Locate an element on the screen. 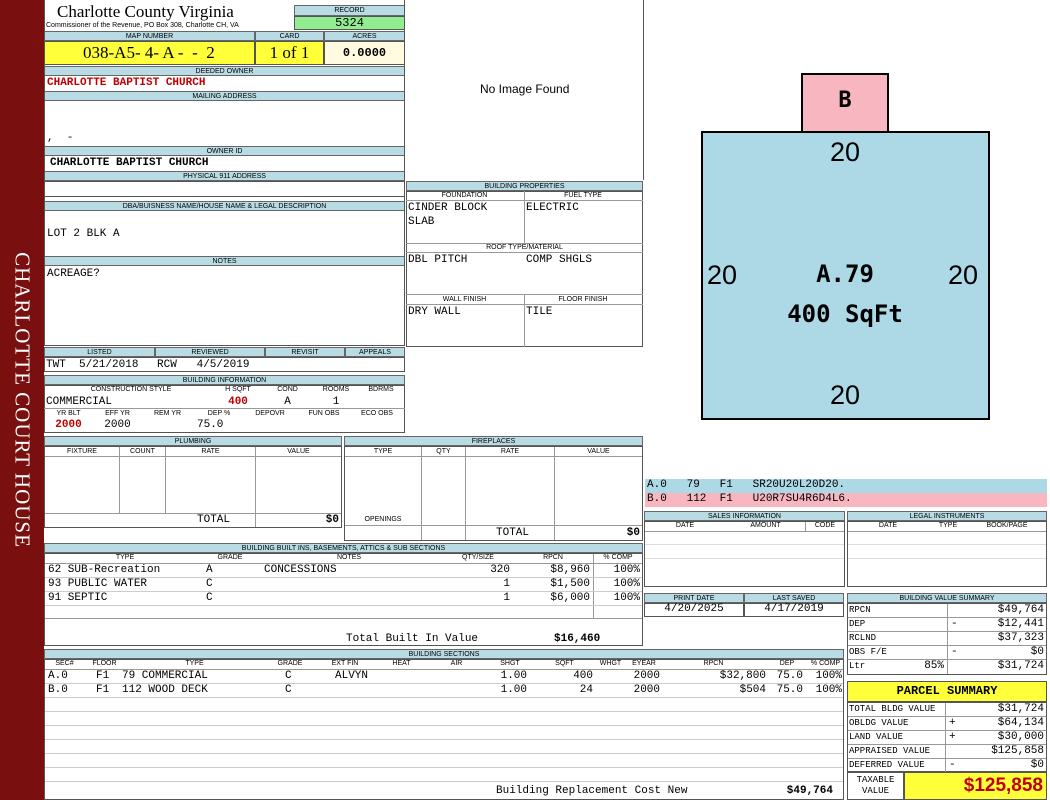 The height and width of the screenshot is (800, 1050). plumbing-total: $0 is located at coordinates (332, 520).